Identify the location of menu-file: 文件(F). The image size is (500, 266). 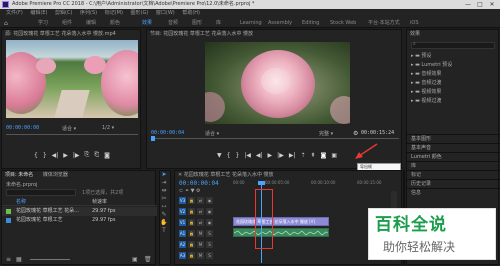
(14, 13).